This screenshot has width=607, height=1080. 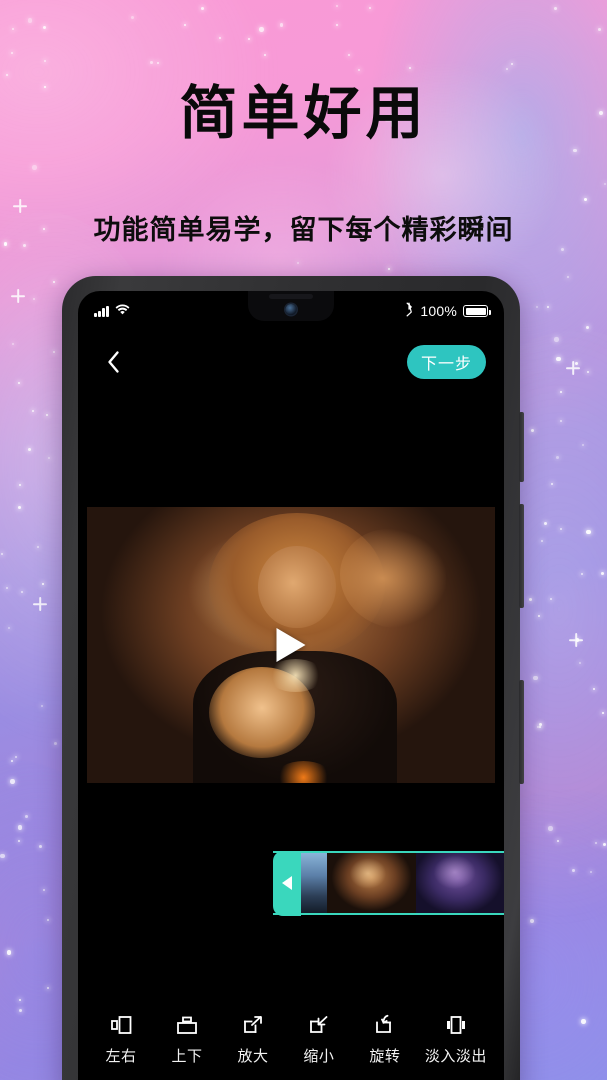 What do you see at coordinates (187, 1025) in the screenshot?
I see `flip-vertical-icon` at bounding box center [187, 1025].